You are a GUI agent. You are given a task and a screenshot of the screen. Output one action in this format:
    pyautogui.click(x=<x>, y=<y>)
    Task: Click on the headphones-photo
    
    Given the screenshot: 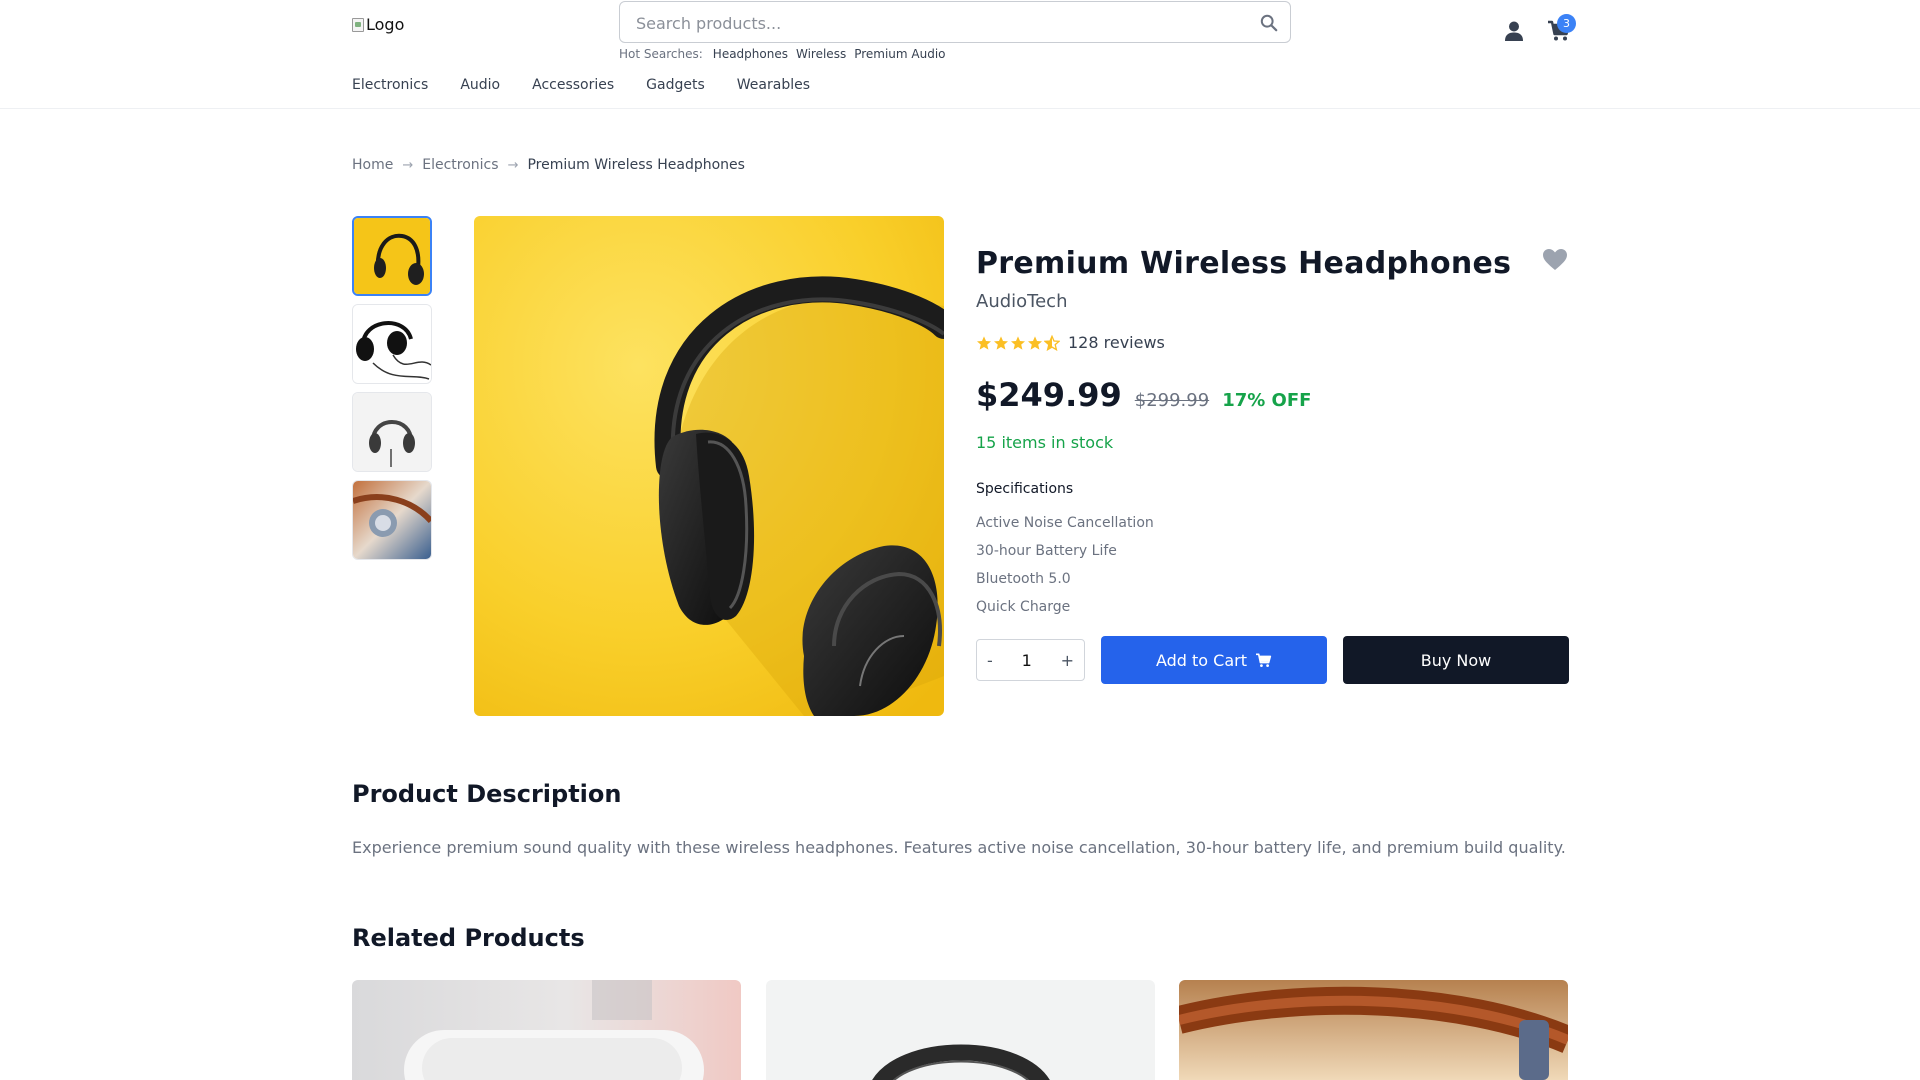 What is the action you would take?
    pyautogui.click(x=709, y=466)
    